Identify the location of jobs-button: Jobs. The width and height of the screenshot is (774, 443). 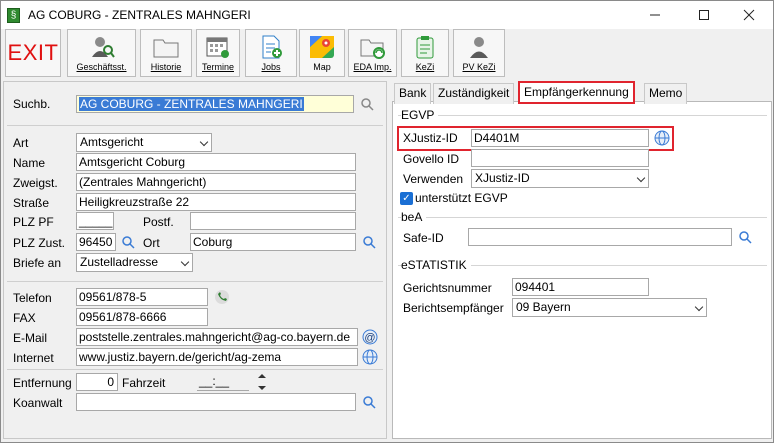
(271, 53).